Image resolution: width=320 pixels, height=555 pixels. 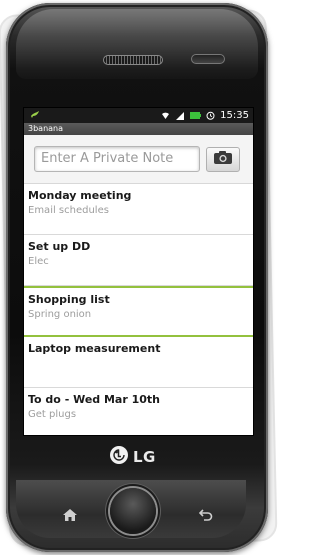 What do you see at coordinates (60, 314) in the screenshot?
I see `note-subtitle: Spring onion` at bounding box center [60, 314].